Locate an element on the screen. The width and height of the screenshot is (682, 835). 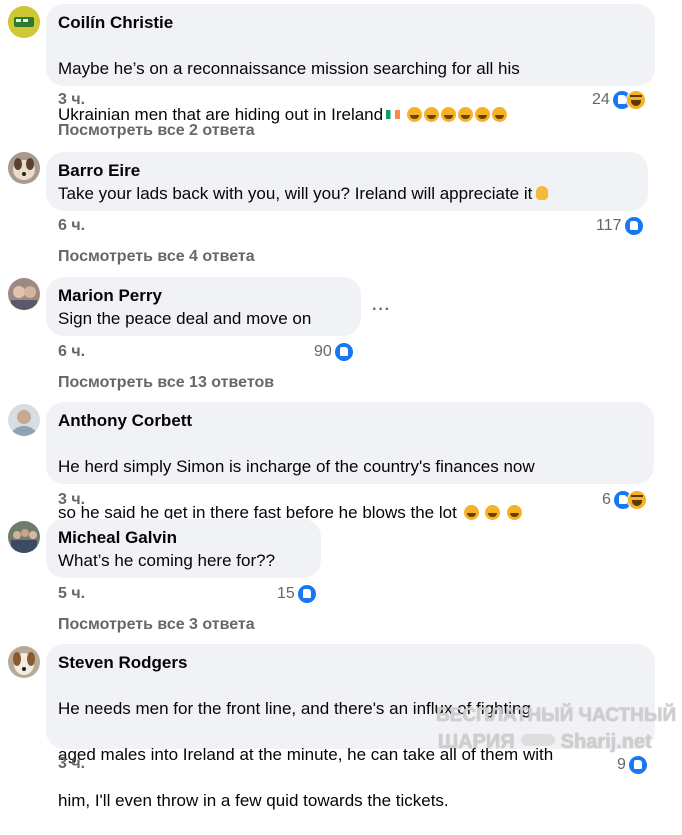
watermark-line: ШАРИЯ Sharij.net is located at coordinates (545, 742).